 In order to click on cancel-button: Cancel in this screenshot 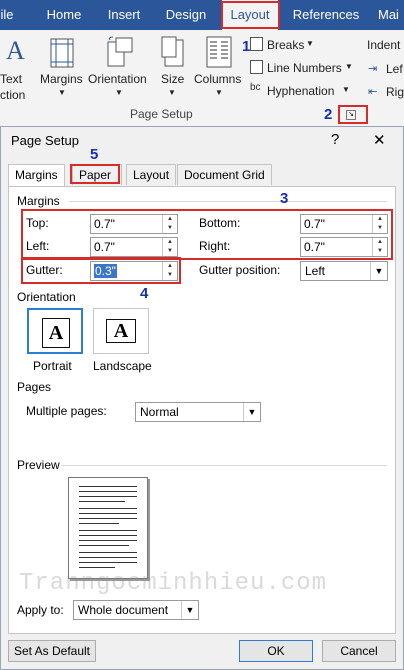, I will do `click(359, 651)`.